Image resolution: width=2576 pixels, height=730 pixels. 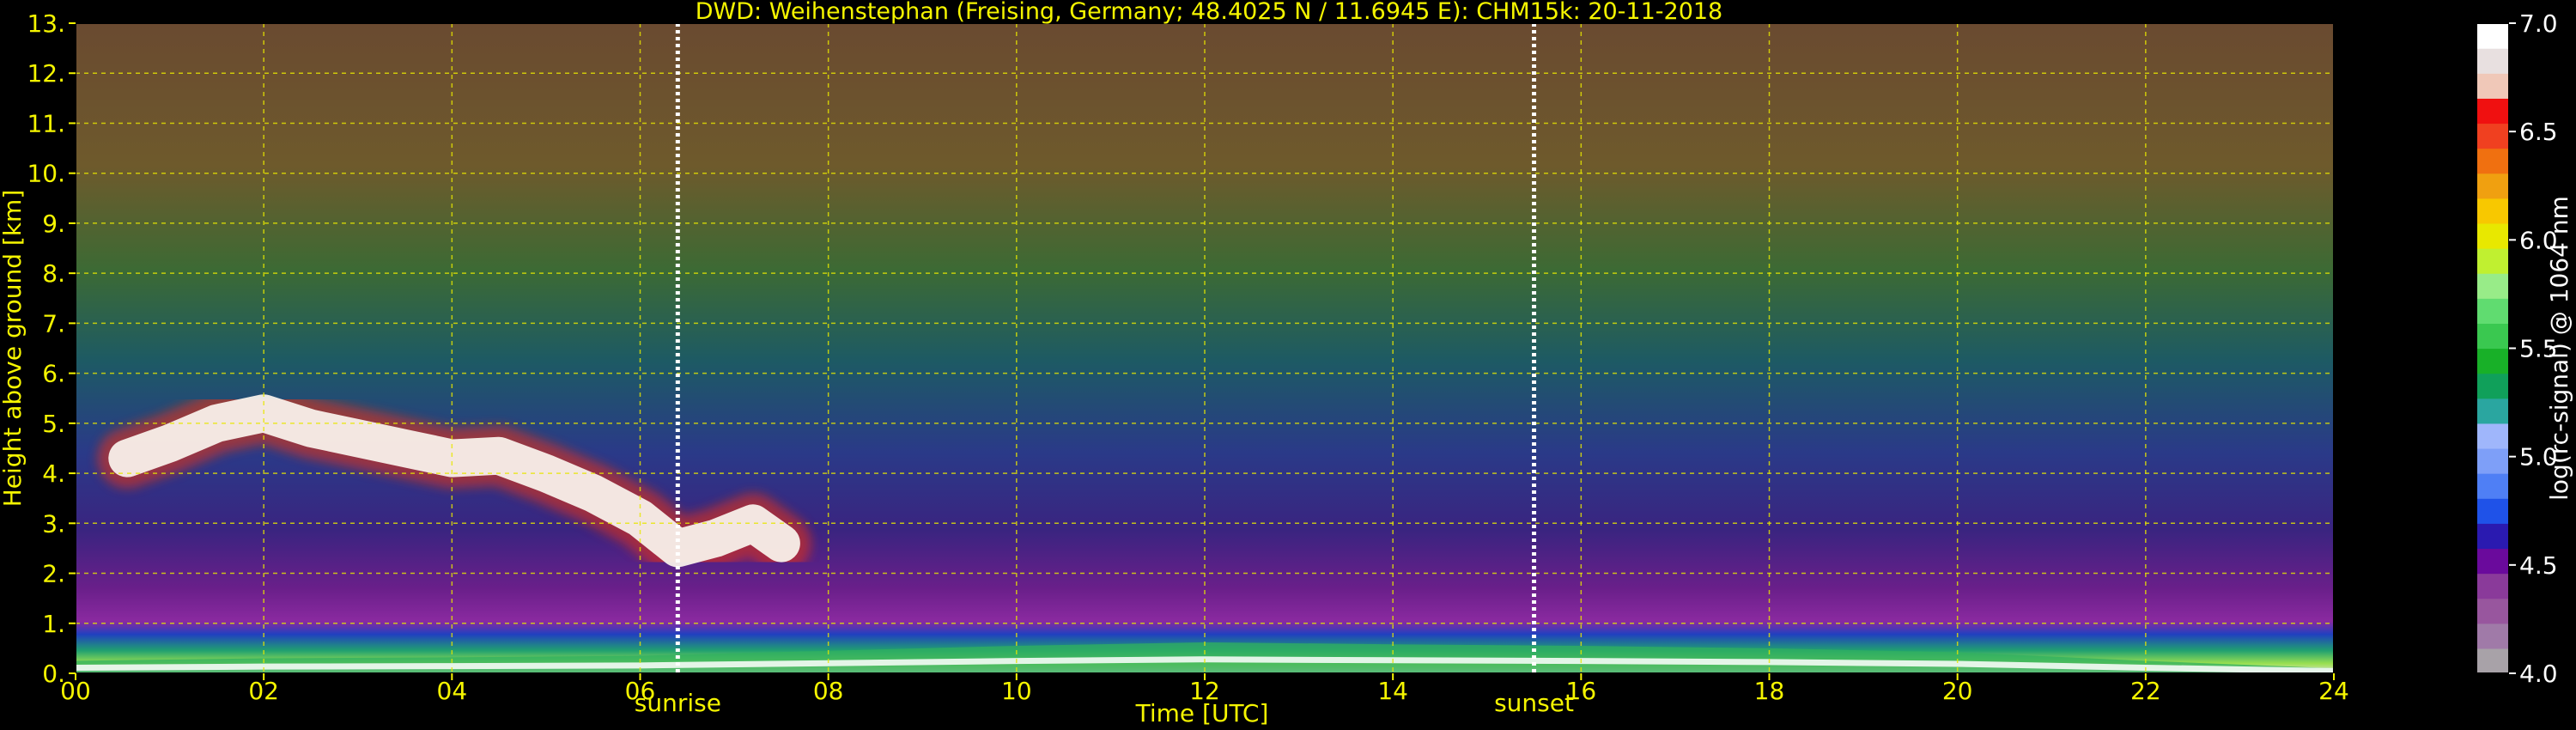 I want to click on y-tick-label: 8., so click(x=53, y=273).